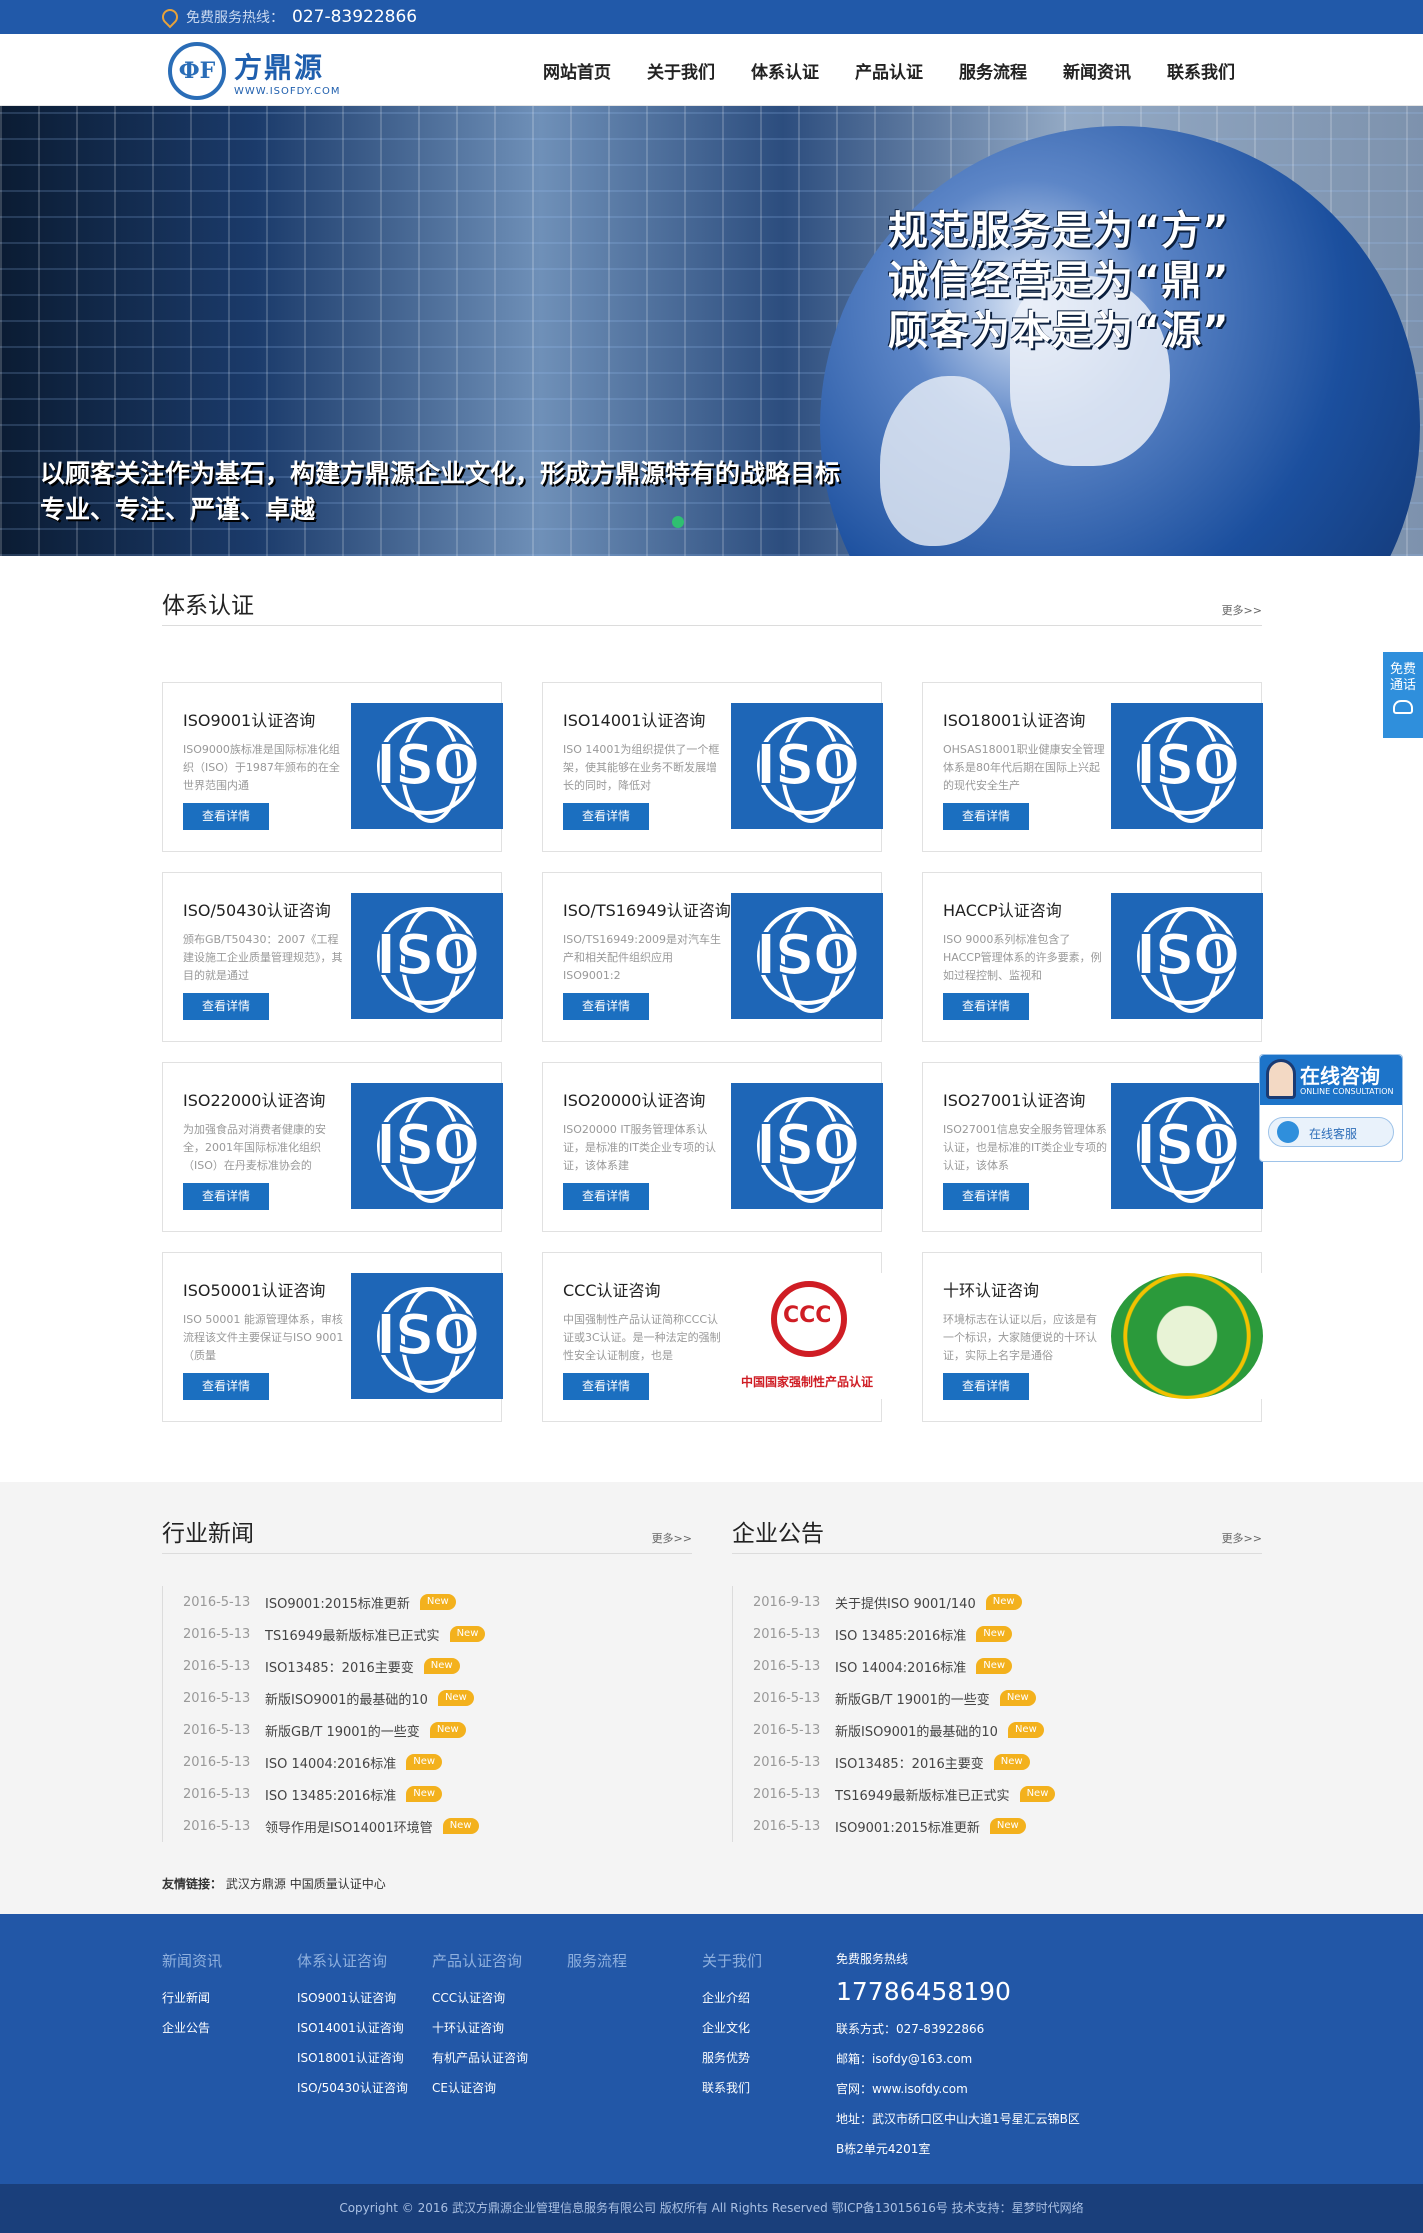 This screenshot has height=2233, width=1423. I want to click on footer-link: 服务优势, so click(732, 2058).